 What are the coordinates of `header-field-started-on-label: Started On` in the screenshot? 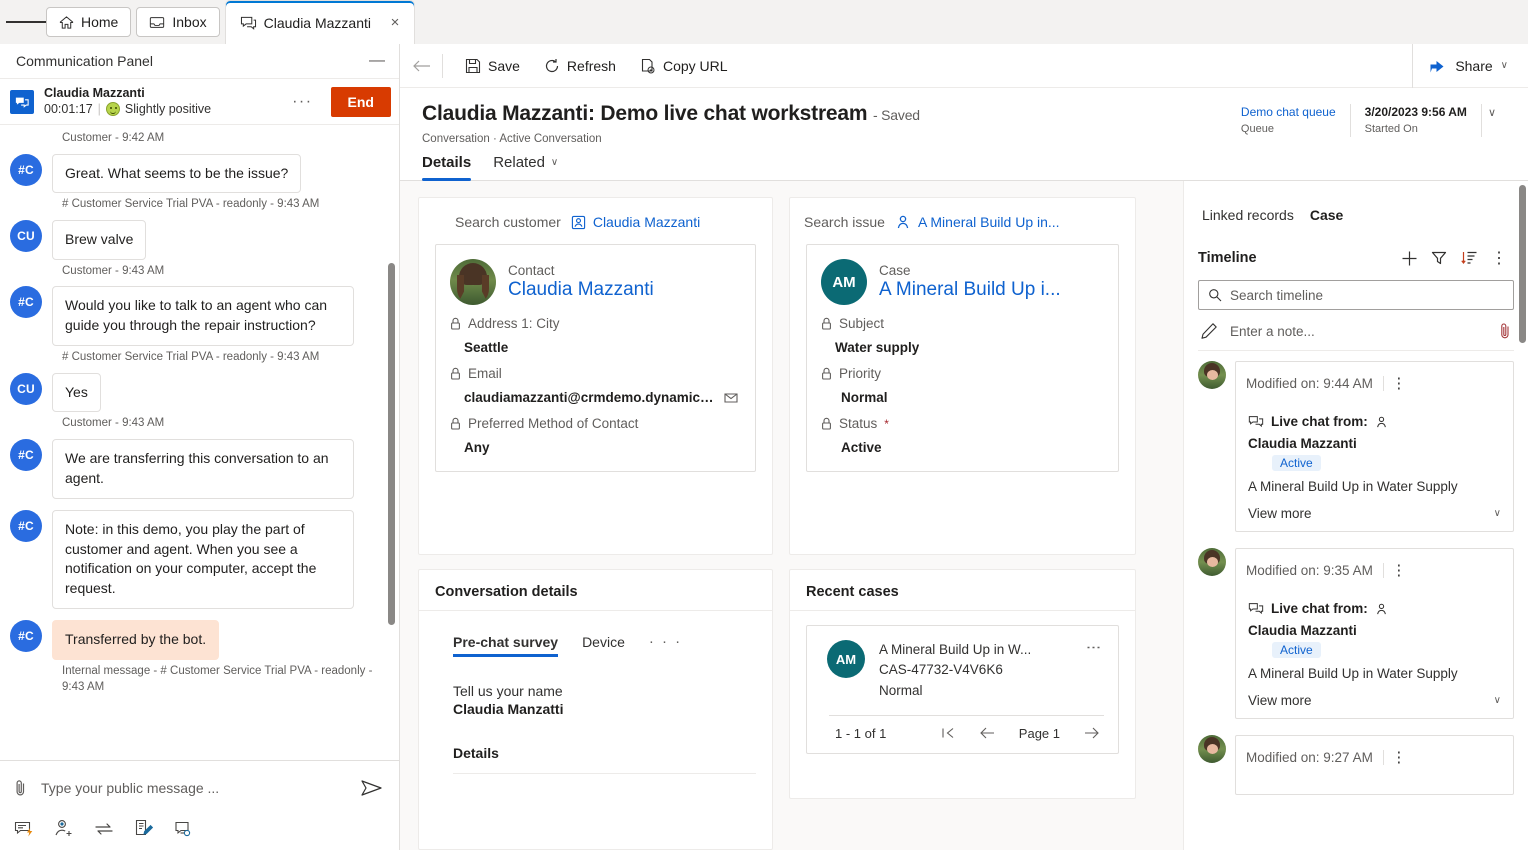 It's located at (1391, 129).